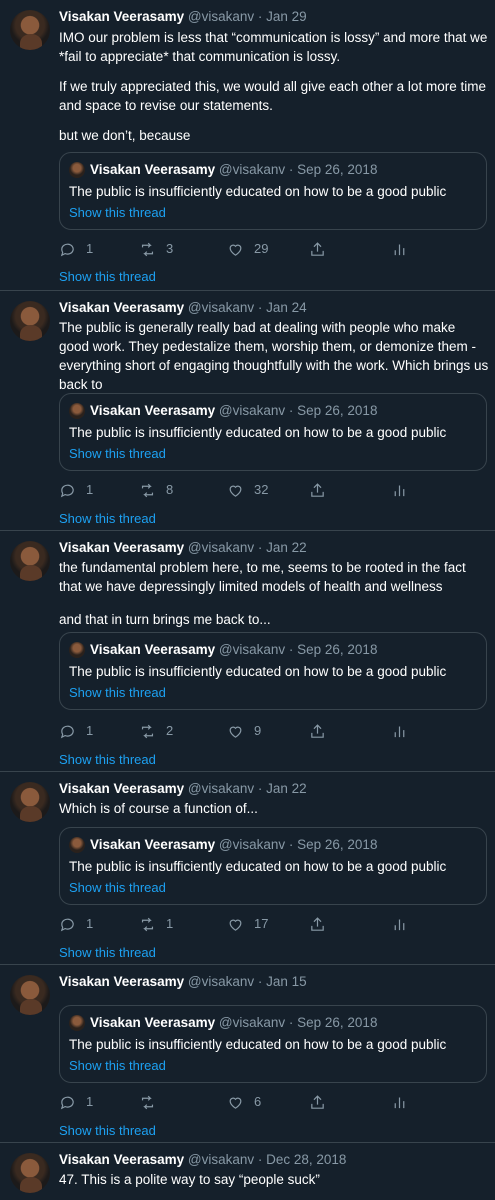 The image size is (495, 1200). I want to click on action-bar: 1 6, so click(274, 1102).